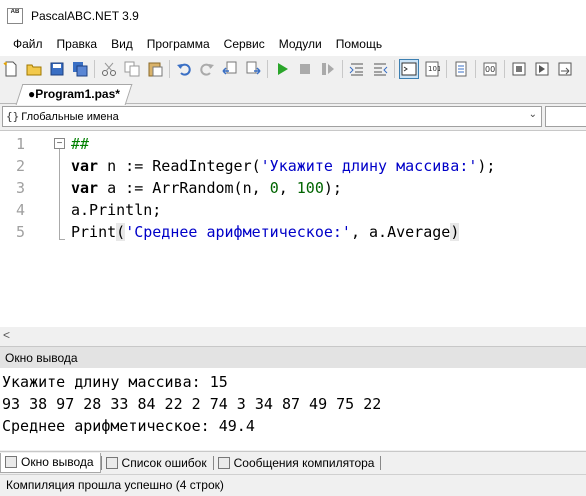 This screenshot has width=586, height=496. What do you see at coordinates (272, 116) in the screenshot?
I see `scope-selector: {} Глобальные имена ⌄` at bounding box center [272, 116].